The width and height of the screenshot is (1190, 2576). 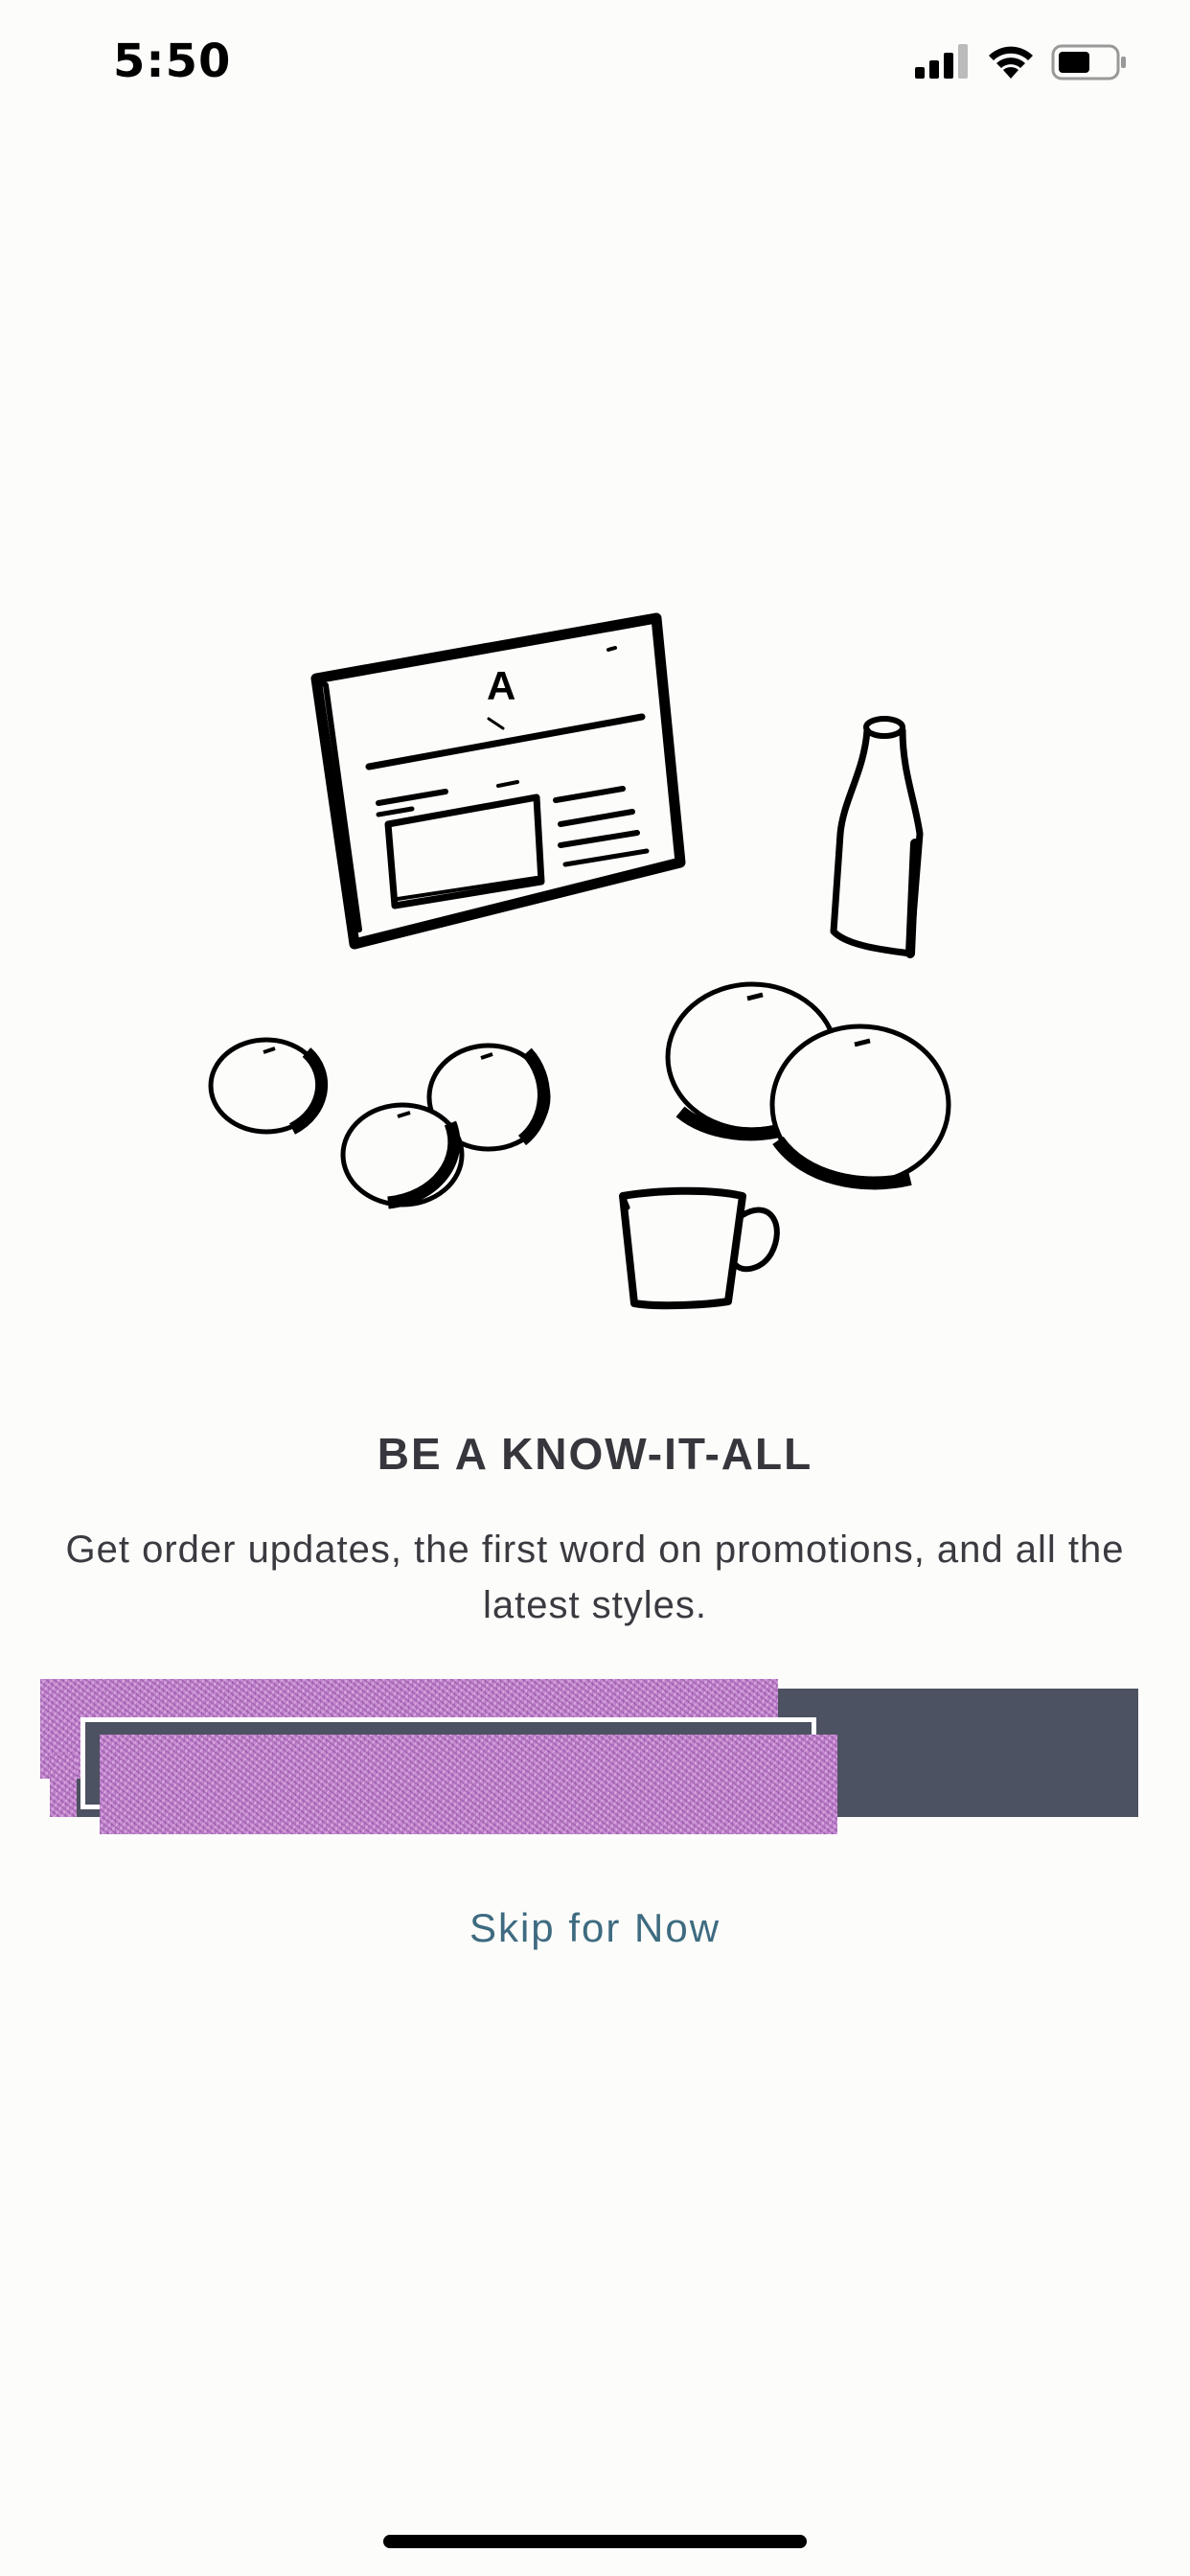 I want to click on bottle-drawing, so click(x=877, y=837).